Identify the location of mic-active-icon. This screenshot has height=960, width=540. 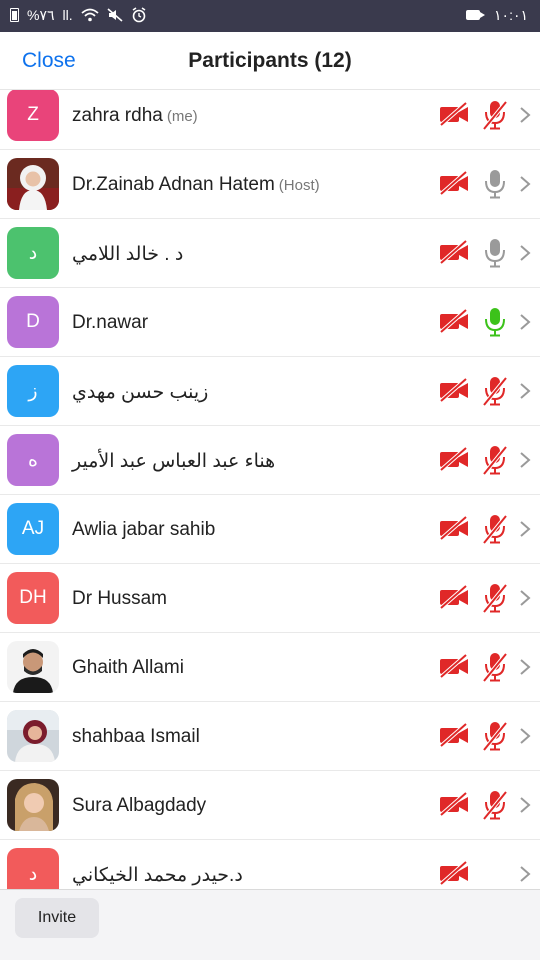
(495, 322).